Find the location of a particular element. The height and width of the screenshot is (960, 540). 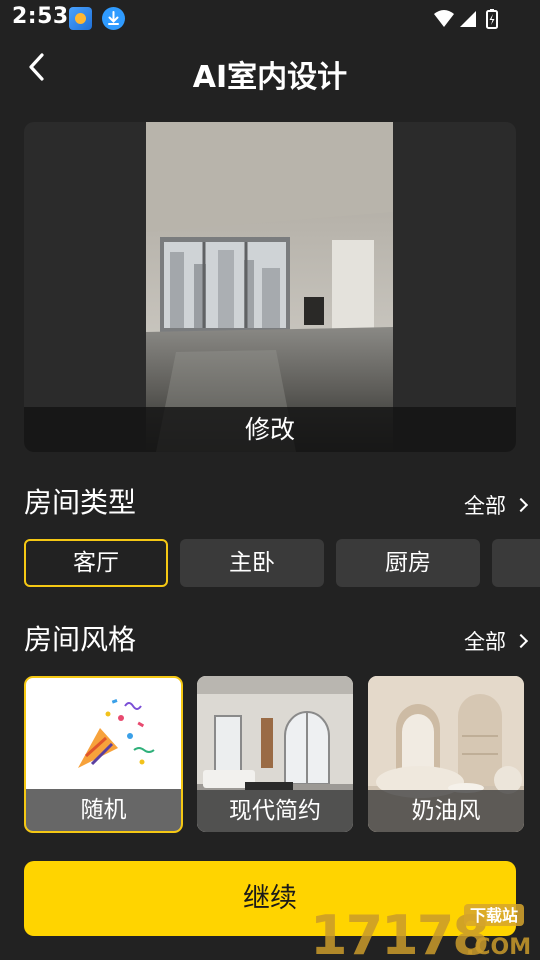

wifi-icon is located at coordinates (444, 18).